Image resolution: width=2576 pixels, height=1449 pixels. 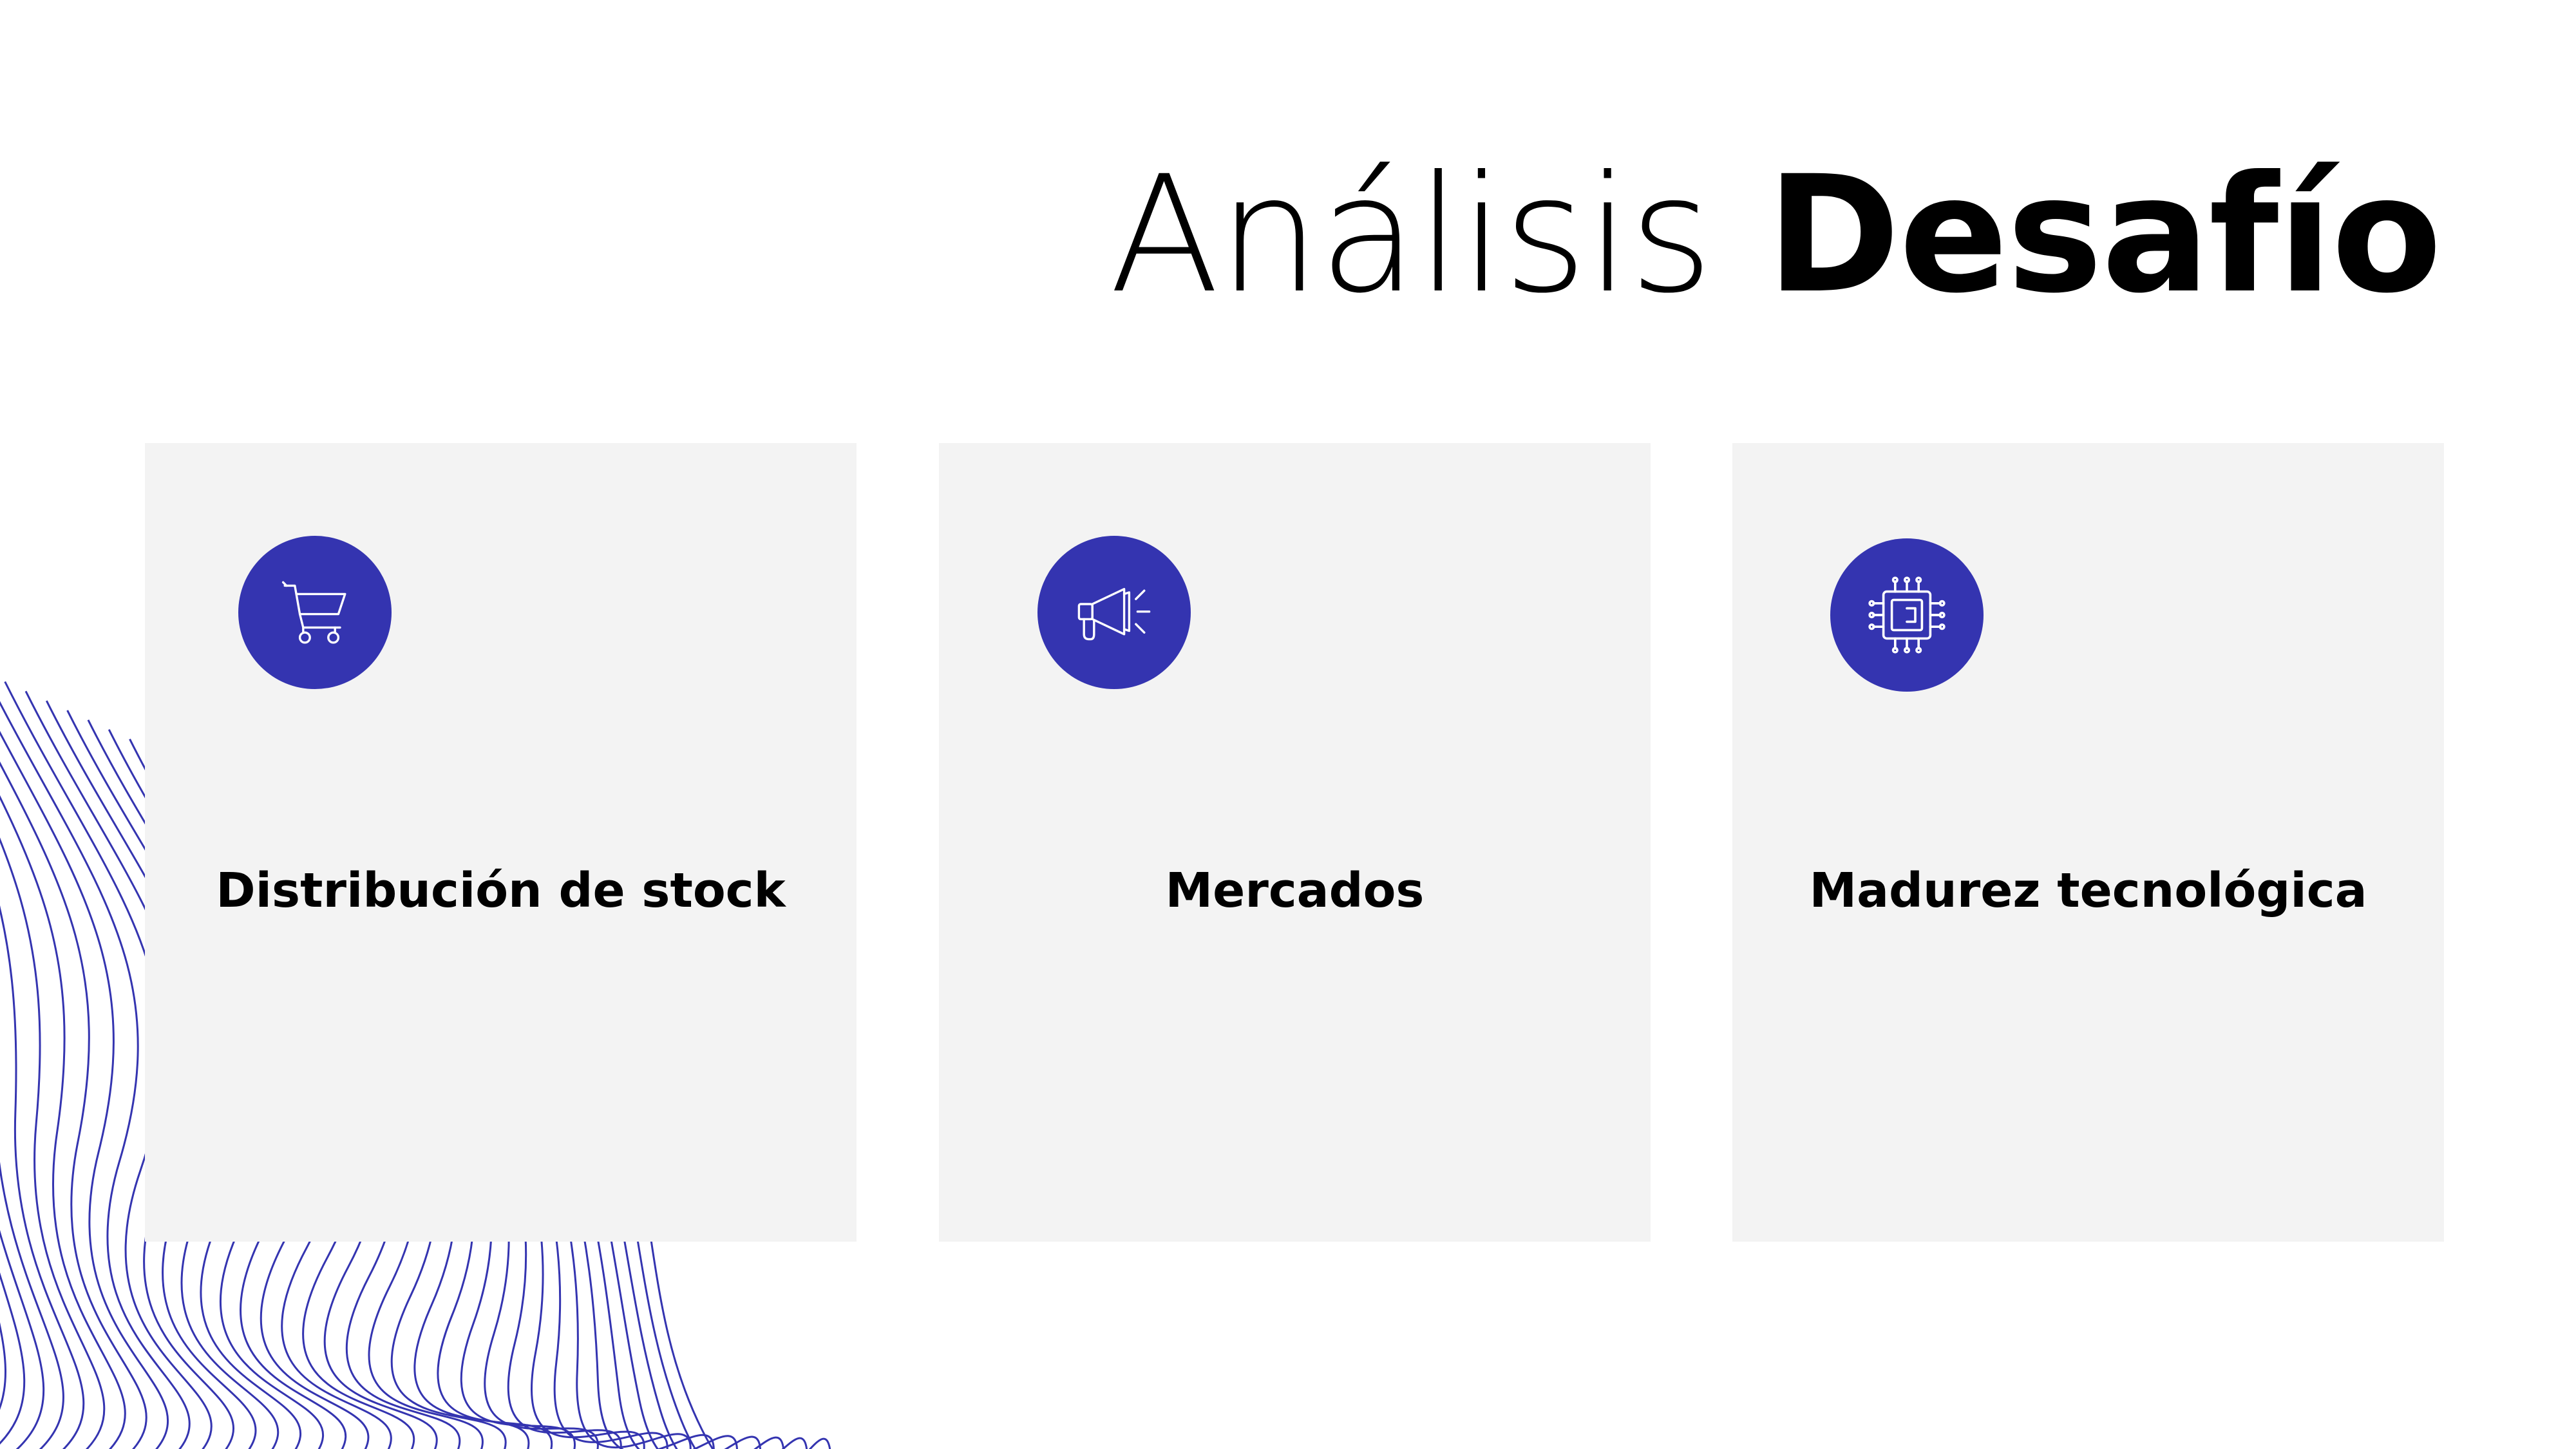 I want to click on title-bold-text: Desafío, so click(x=2104, y=234).